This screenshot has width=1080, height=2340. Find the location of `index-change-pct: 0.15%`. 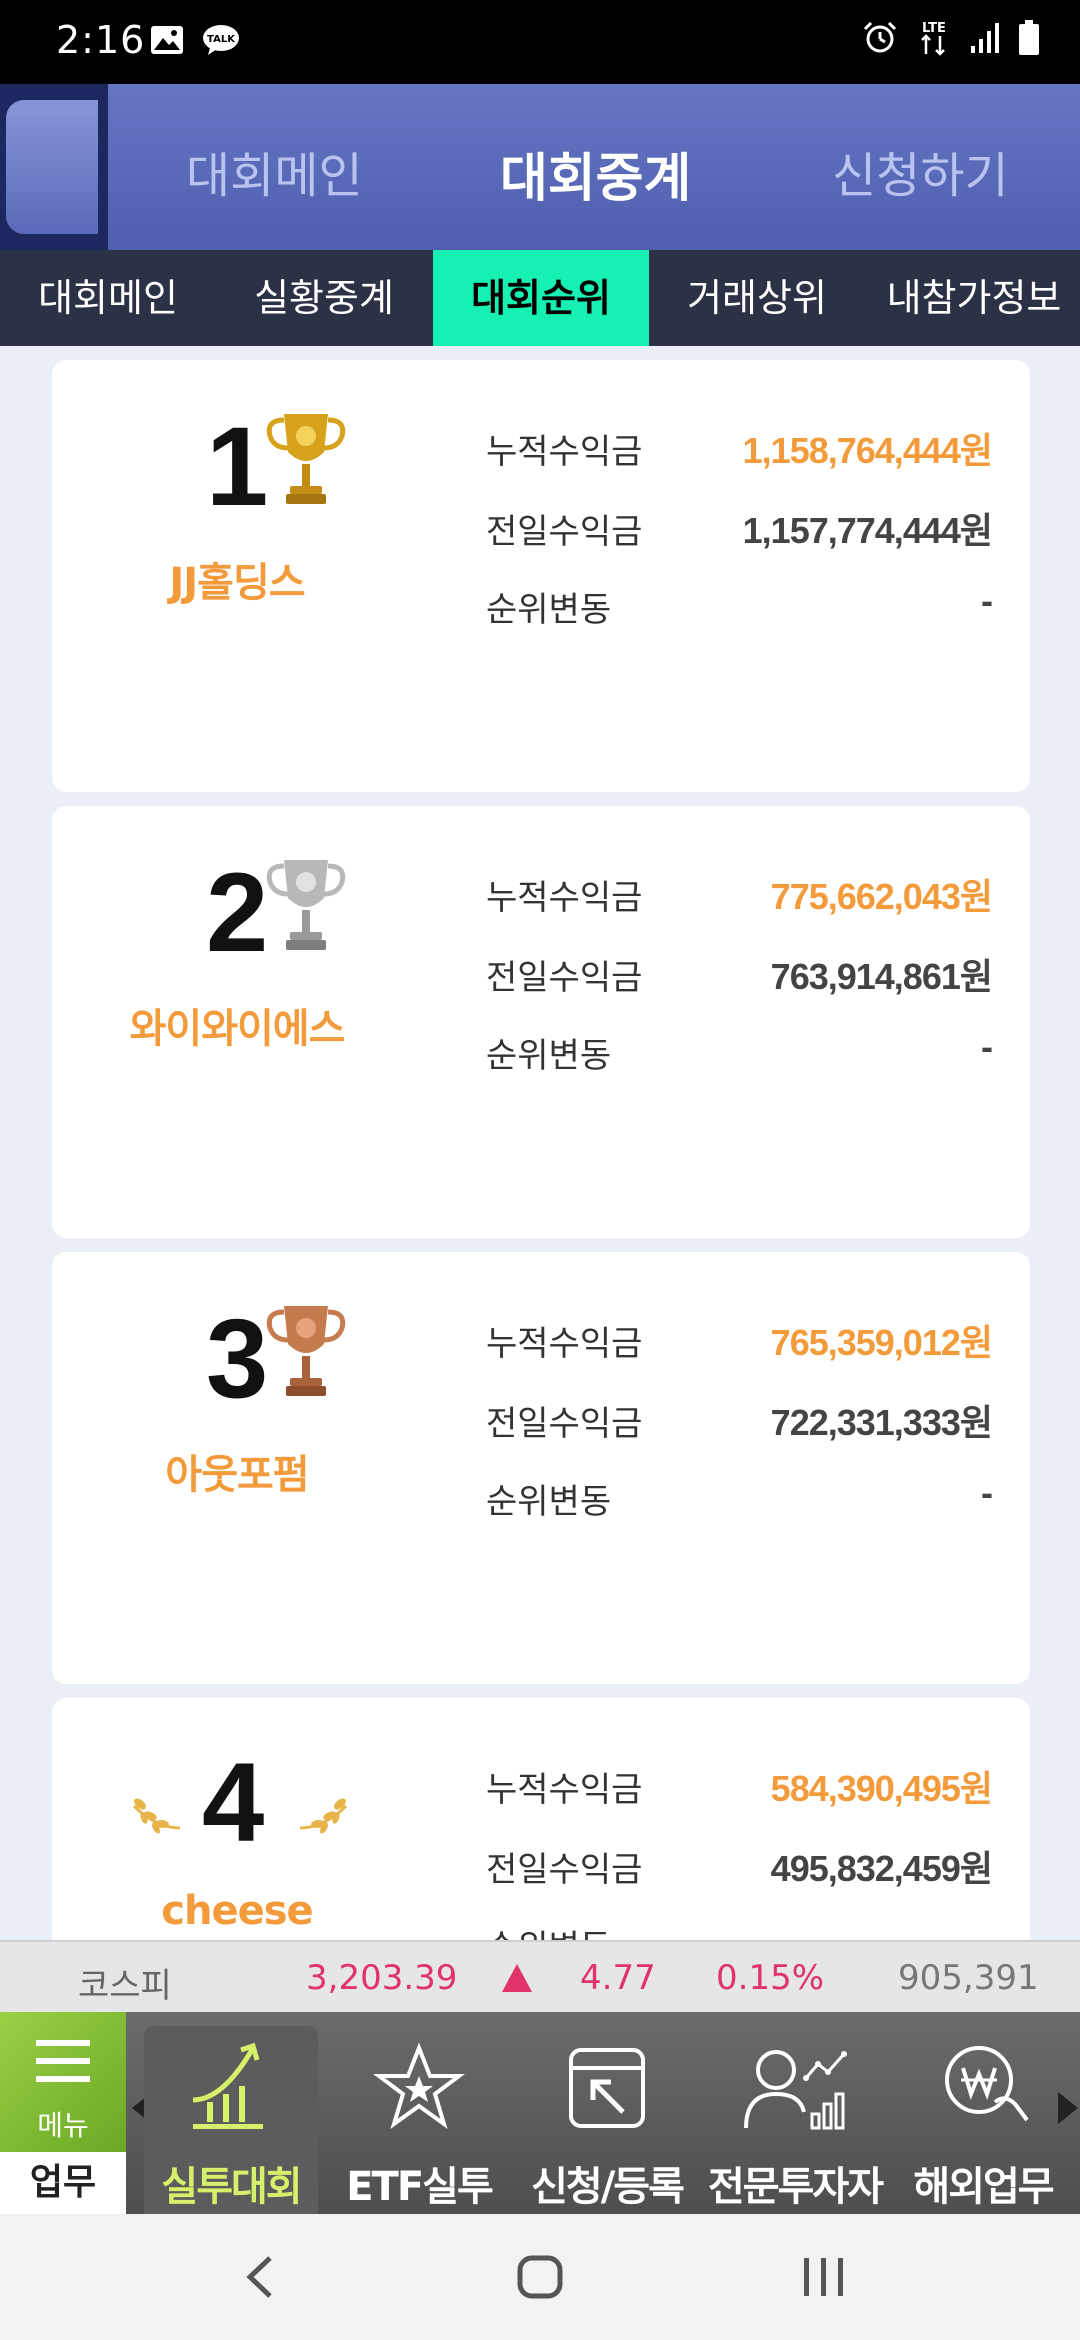

index-change-pct: 0.15% is located at coordinates (770, 1978).